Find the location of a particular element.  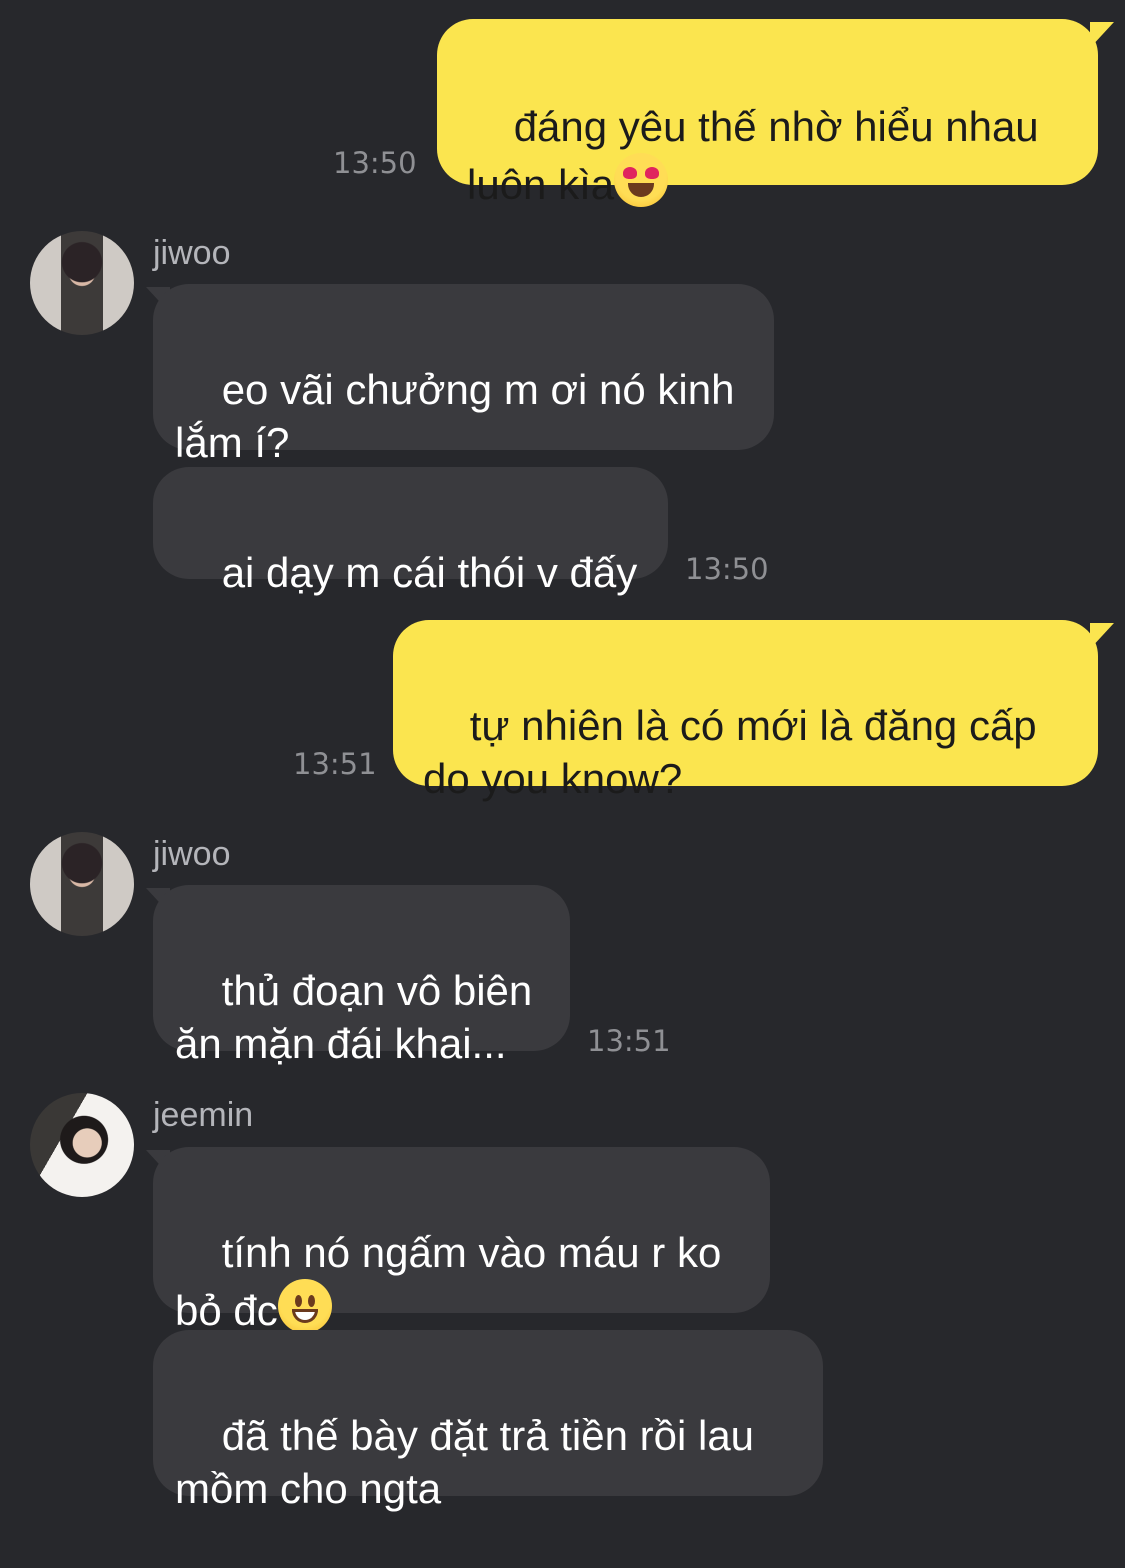

message-text: đáng yêu thế nhờ hiểu nhau luôn kìa is located at coordinates (753, 155).